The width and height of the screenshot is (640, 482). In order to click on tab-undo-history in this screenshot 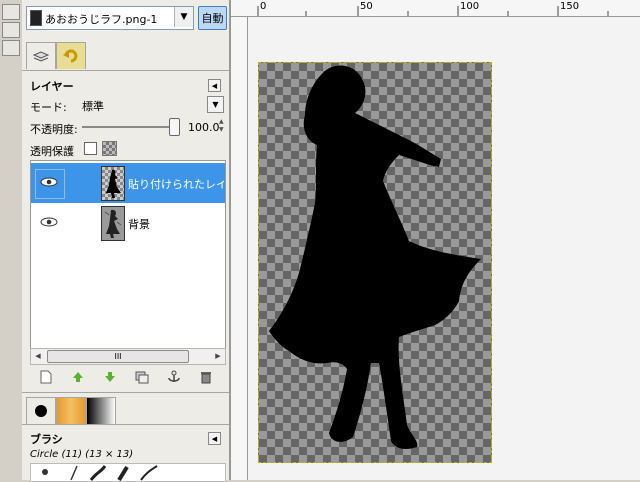, I will do `click(71, 55)`.